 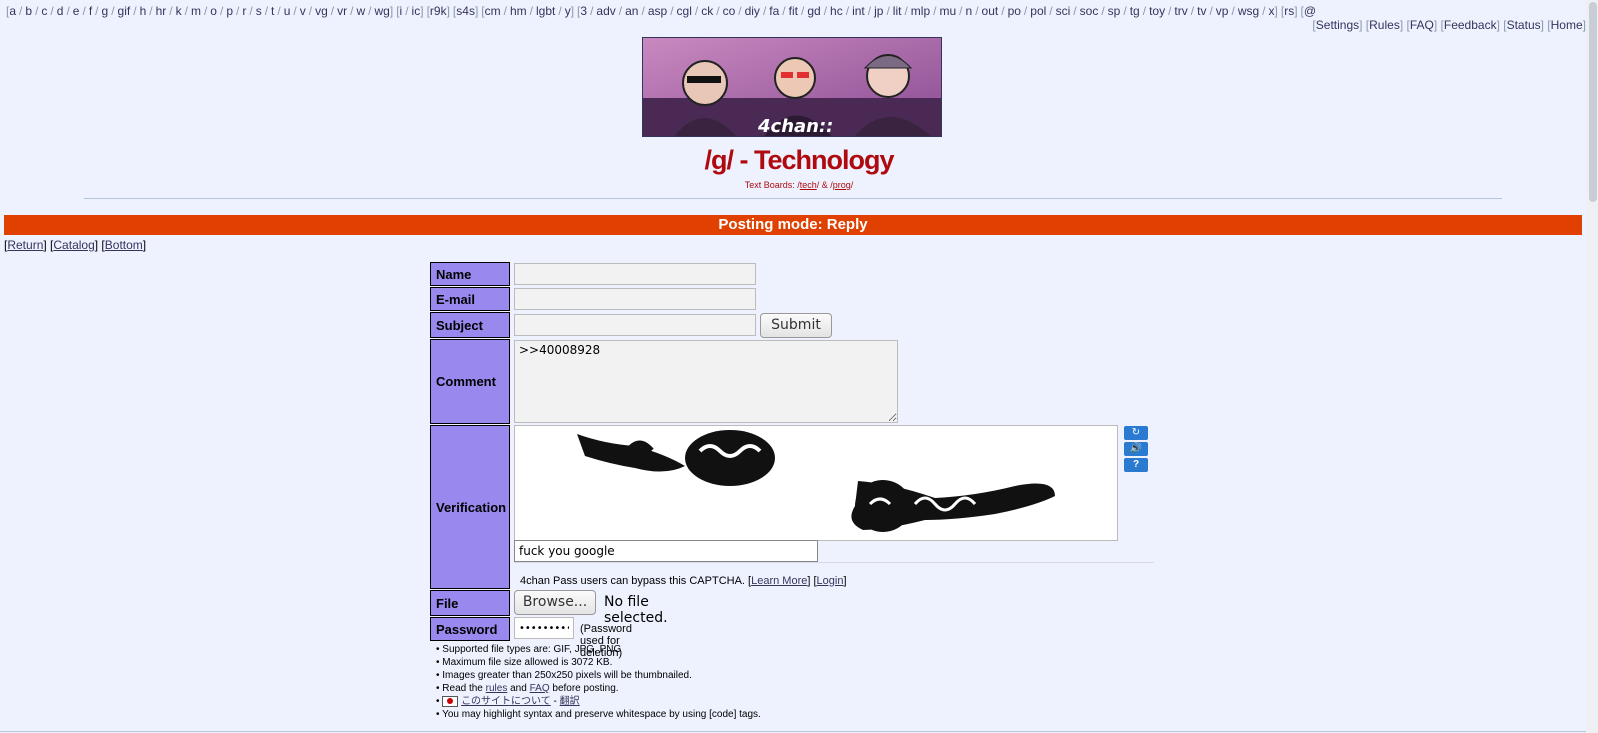 What do you see at coordinates (272, 11) in the screenshot?
I see `board-link-t: t` at bounding box center [272, 11].